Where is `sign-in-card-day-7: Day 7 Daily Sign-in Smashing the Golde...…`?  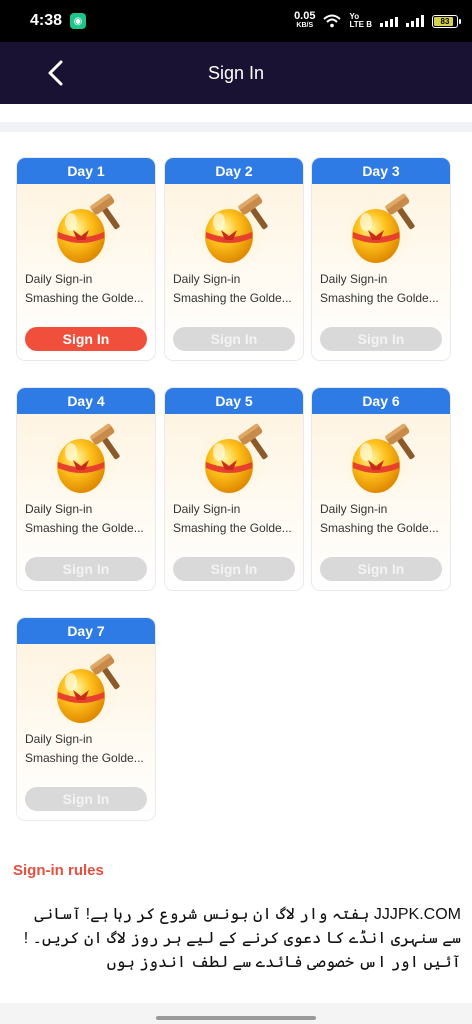 sign-in-card-day-7: Day 7 Daily Sign-in Smashing the Golde...… is located at coordinates (86, 719).